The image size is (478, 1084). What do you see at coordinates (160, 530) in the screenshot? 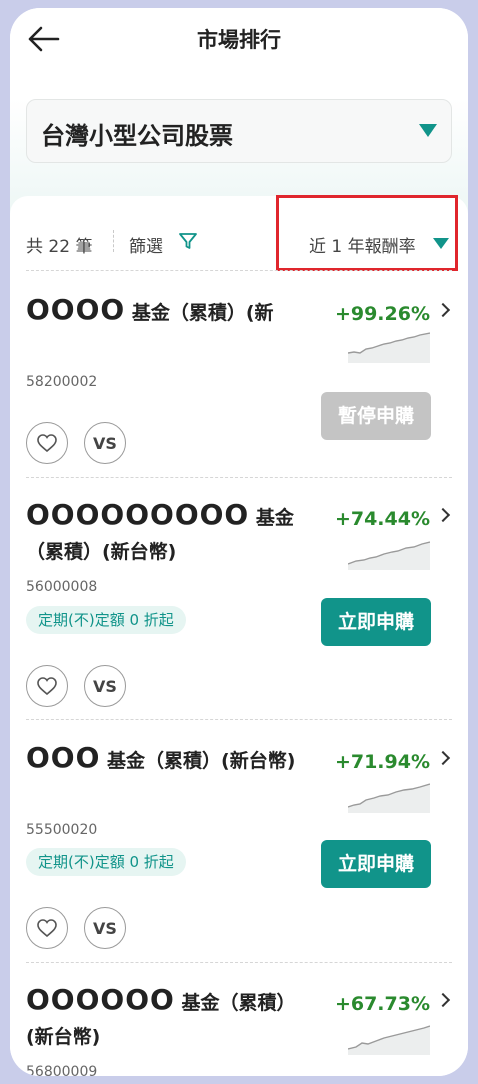
I see `fund-name: OOOOOOOOO 基金（累積）(新台幣)` at bounding box center [160, 530].